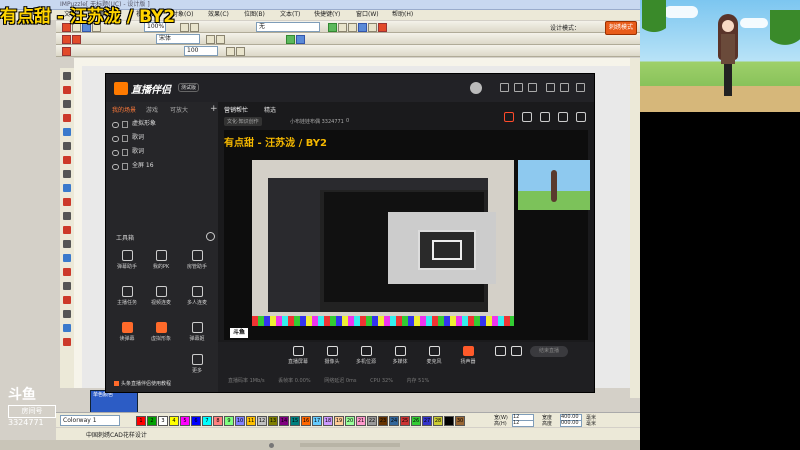 The image size is (800, 450). What do you see at coordinates (184, 27) in the screenshot?
I see `undo-icon` at bounding box center [184, 27].